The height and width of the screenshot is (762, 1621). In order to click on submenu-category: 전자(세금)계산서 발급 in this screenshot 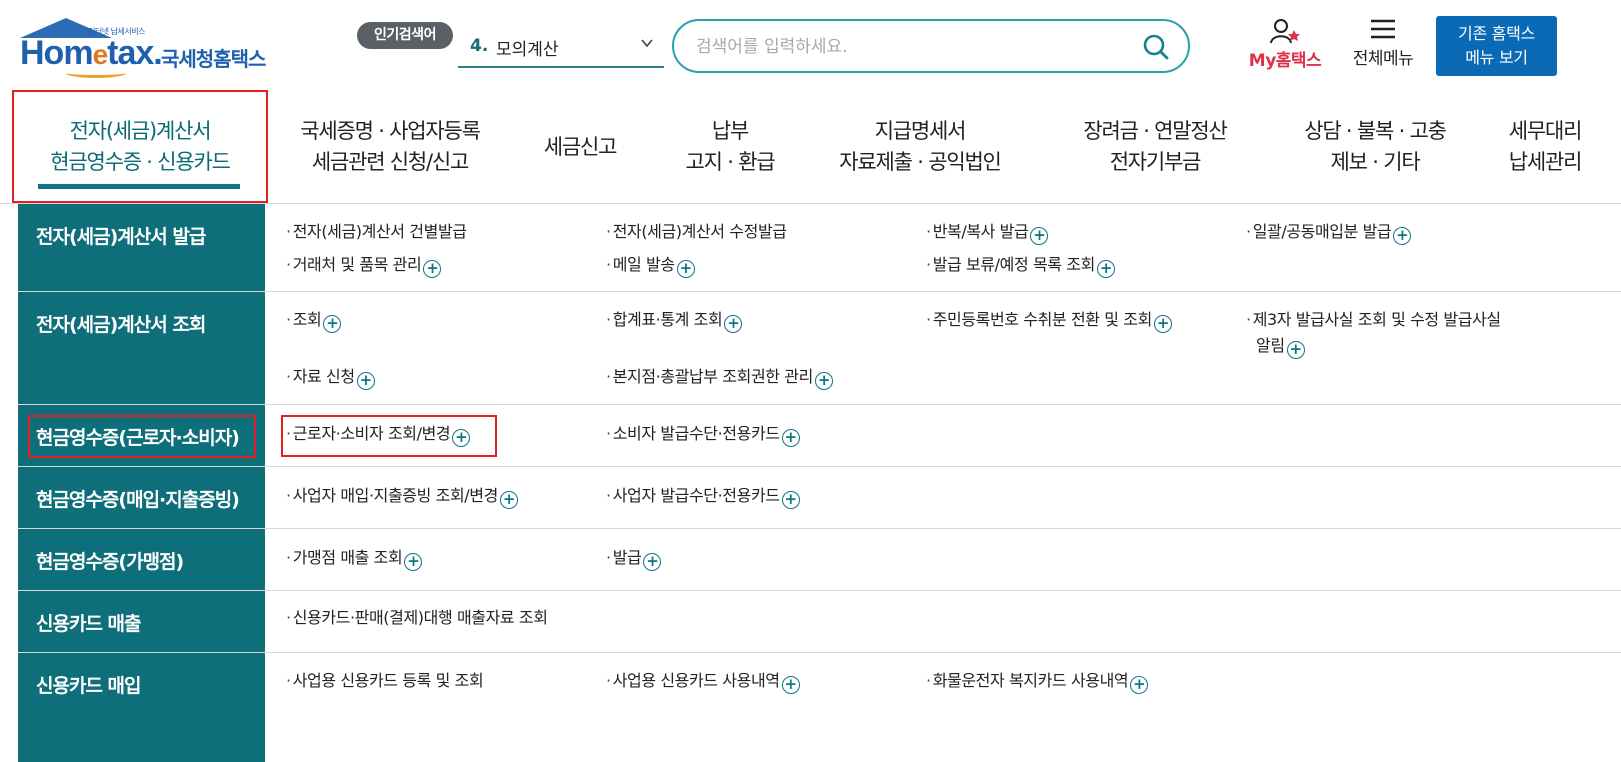, I will do `click(141, 248)`.